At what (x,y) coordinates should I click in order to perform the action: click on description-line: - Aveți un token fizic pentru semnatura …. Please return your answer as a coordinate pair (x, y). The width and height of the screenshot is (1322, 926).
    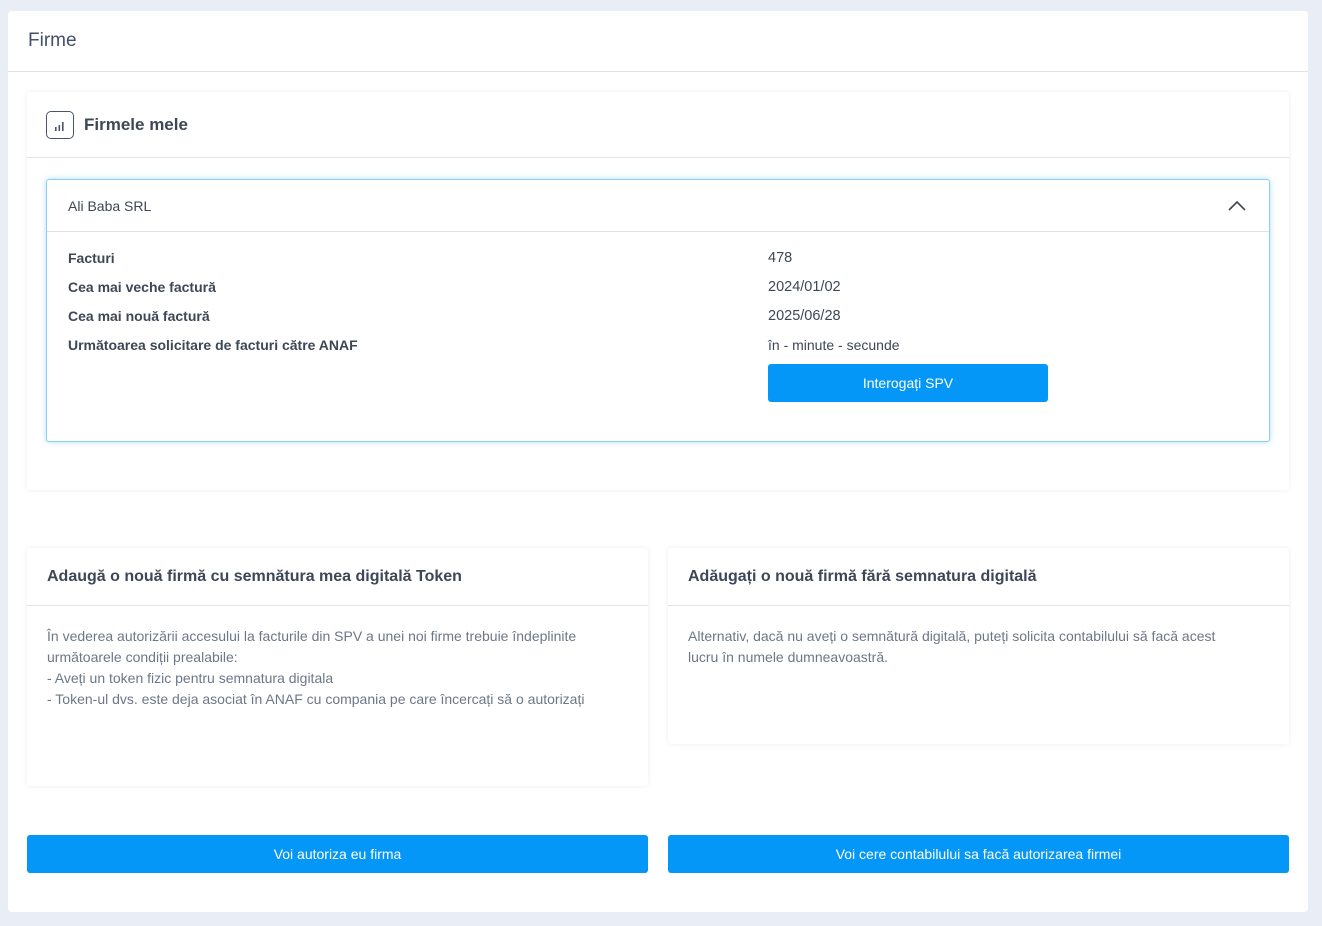
    Looking at the image, I should click on (190, 678).